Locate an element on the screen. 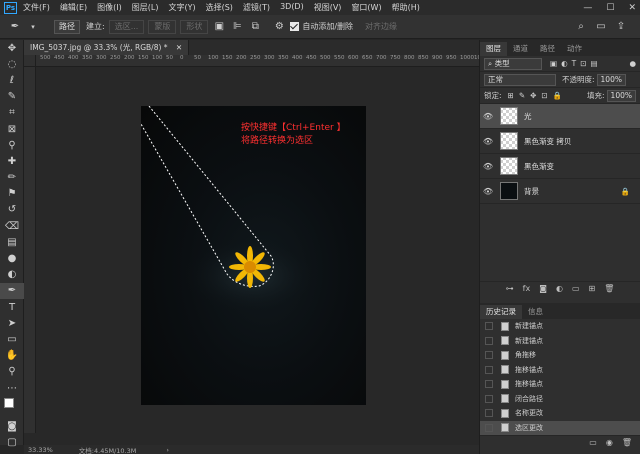 This screenshot has width=640, height=454. path-selection-tool-icon: ➤ is located at coordinates (12, 323).